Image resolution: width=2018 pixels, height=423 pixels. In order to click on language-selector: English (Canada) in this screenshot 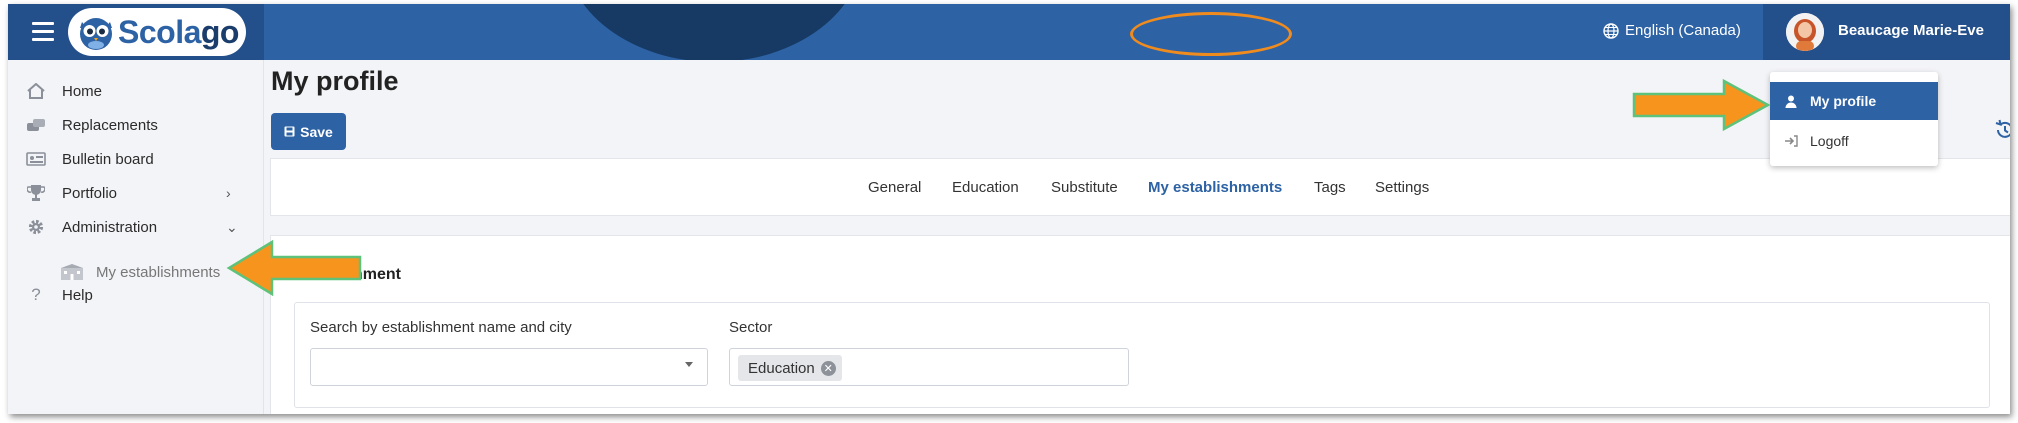, I will do `click(1672, 30)`.